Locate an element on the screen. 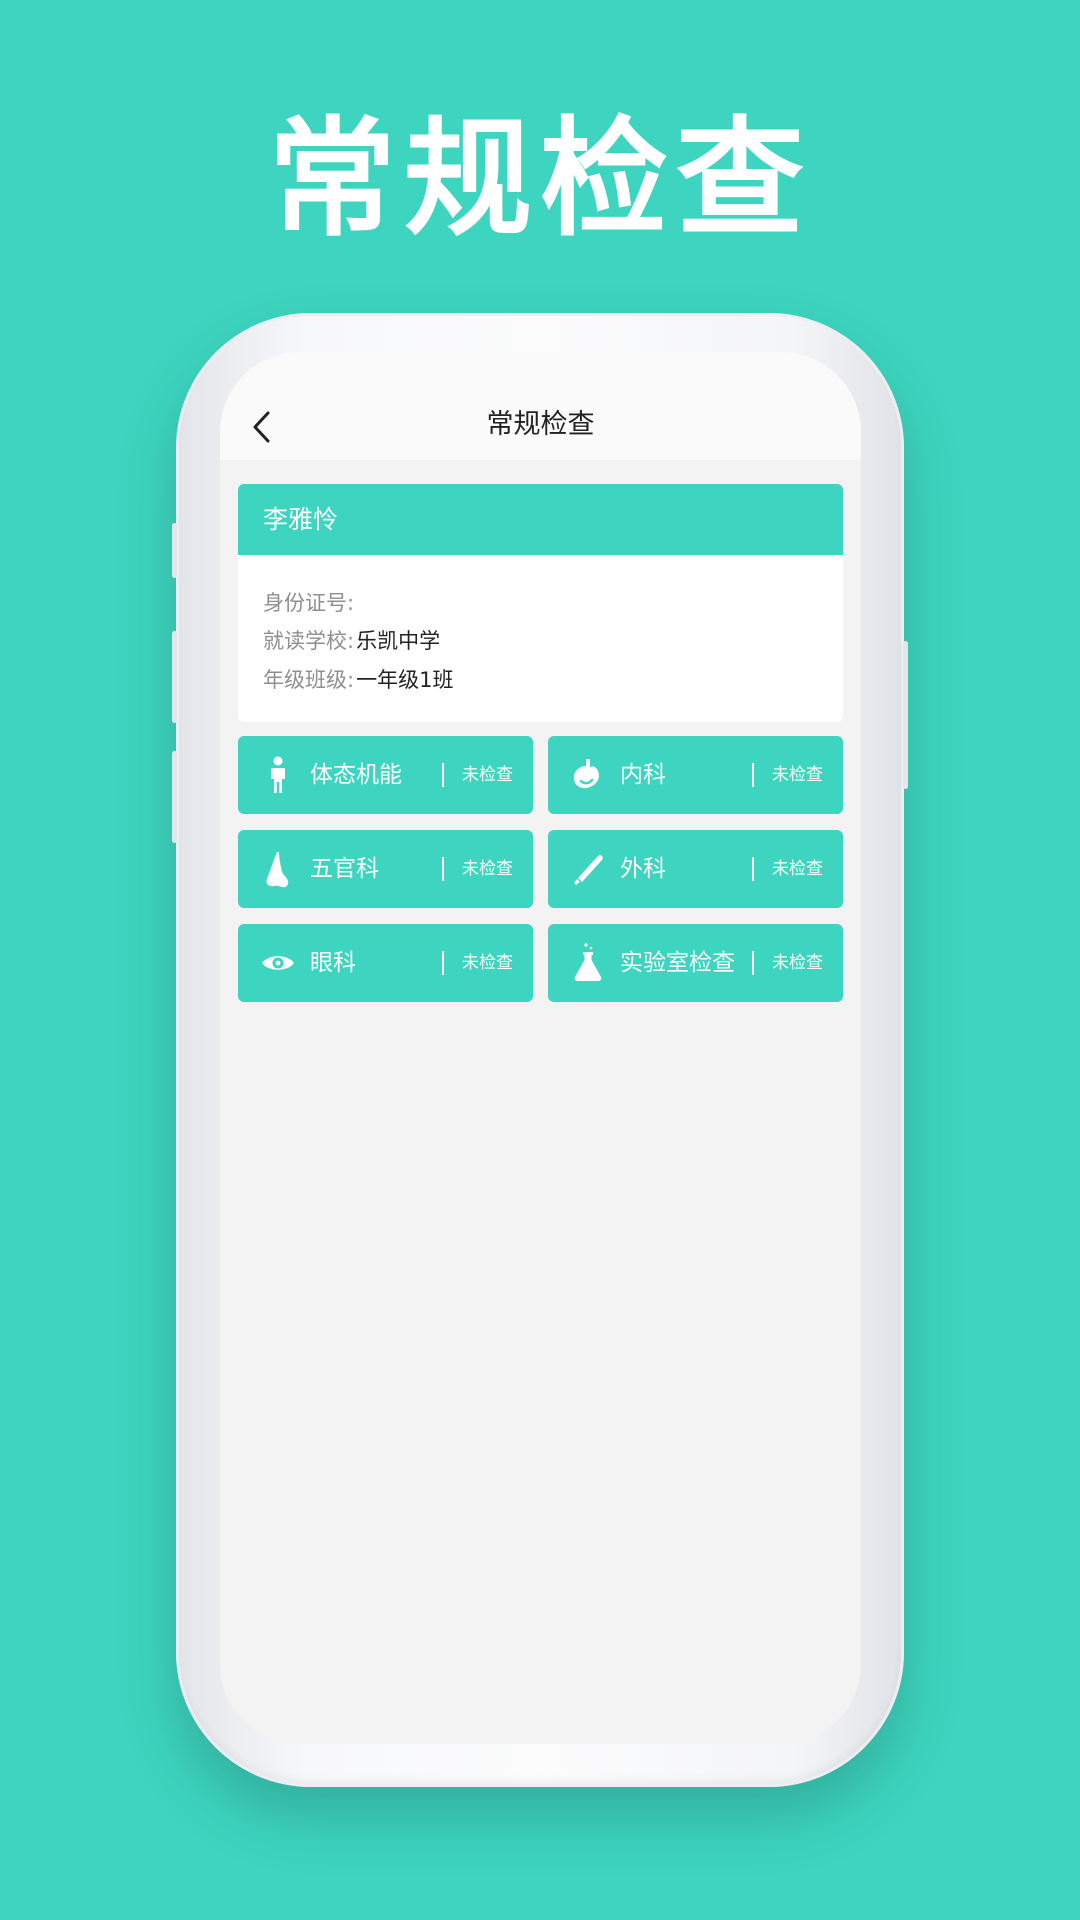 The image size is (1080, 1920). stomach-icon is located at coordinates (586, 774).